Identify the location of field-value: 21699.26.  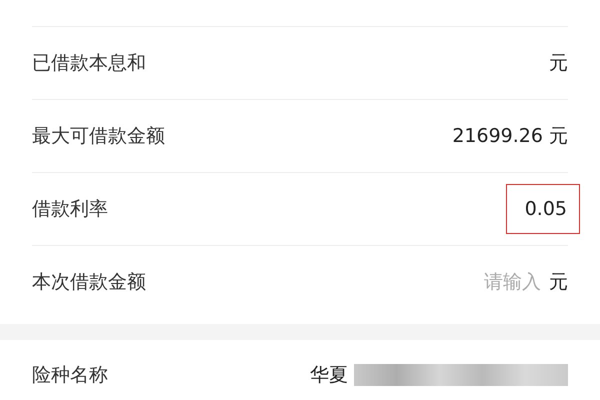
(497, 136).